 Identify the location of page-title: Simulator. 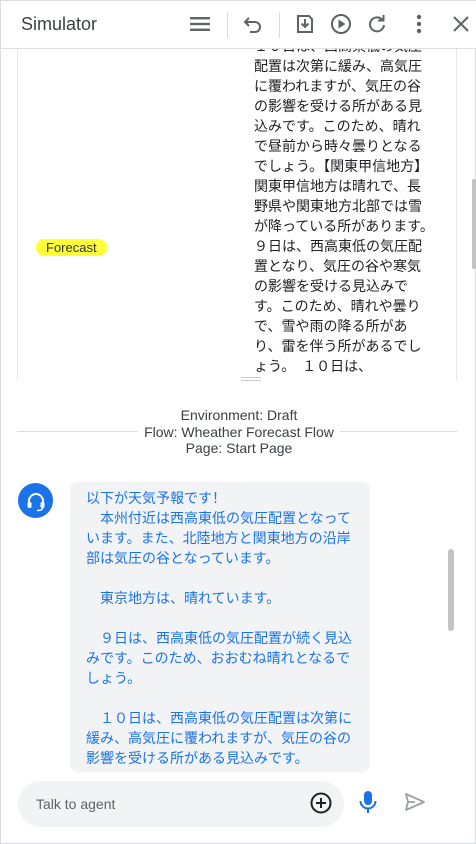
(59, 24).